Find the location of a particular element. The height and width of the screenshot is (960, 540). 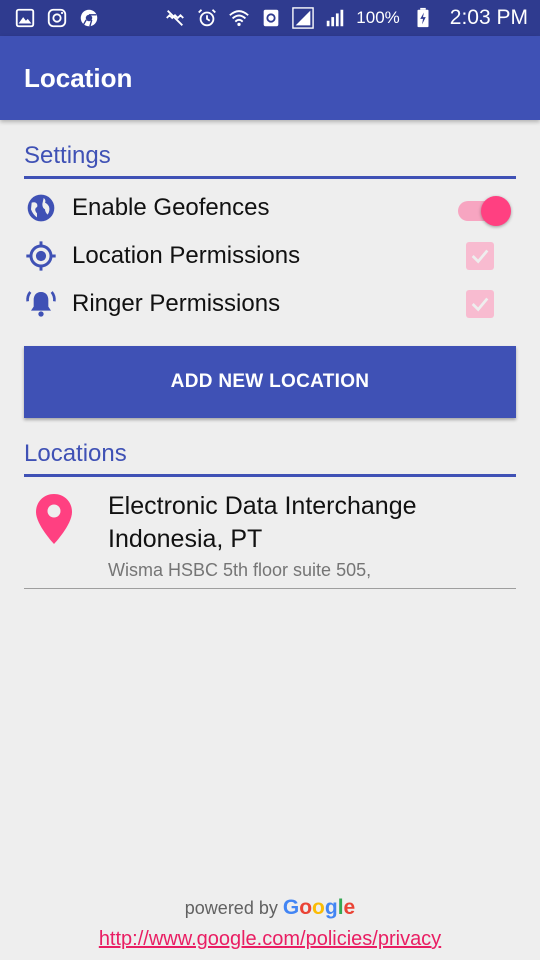

powered-by-text: powered by is located at coordinates (231, 908).